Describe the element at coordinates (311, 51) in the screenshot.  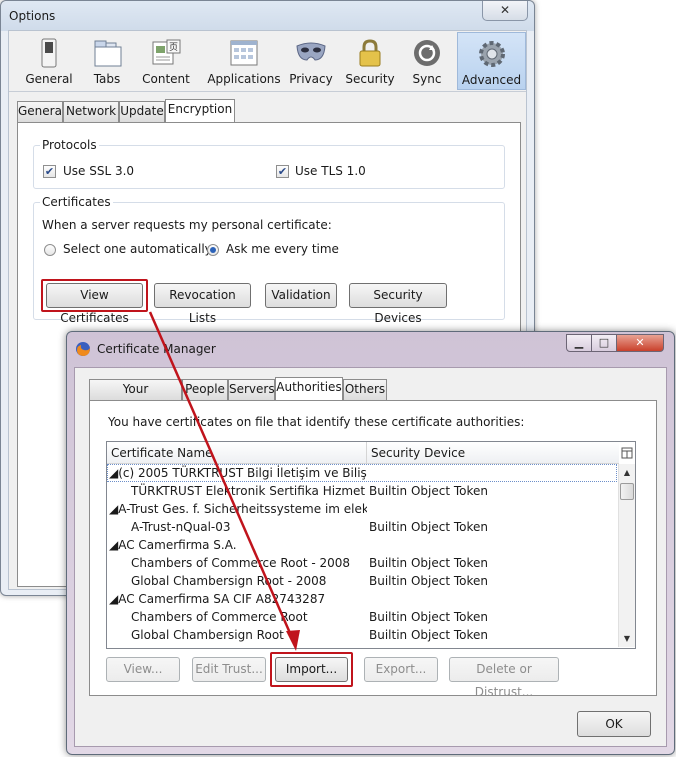
I see `mask-icon` at that location.